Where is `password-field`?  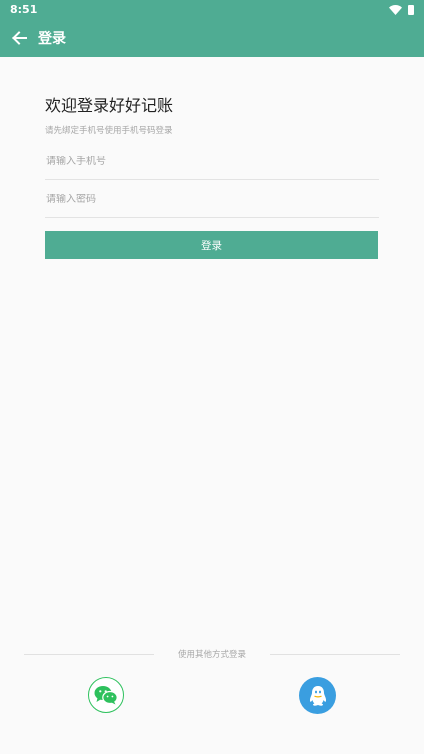 password-field is located at coordinates (212, 206).